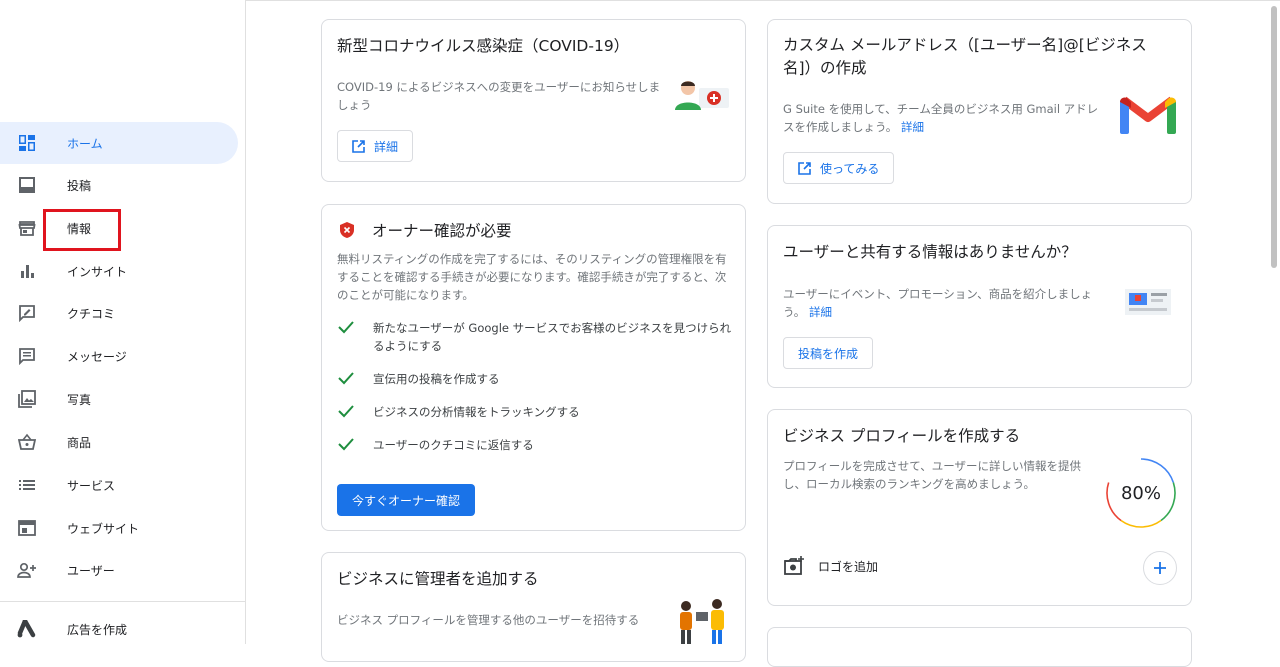 The image size is (1280, 667). Describe the element at coordinates (27, 143) in the screenshot. I see `dashboard-icon` at that location.